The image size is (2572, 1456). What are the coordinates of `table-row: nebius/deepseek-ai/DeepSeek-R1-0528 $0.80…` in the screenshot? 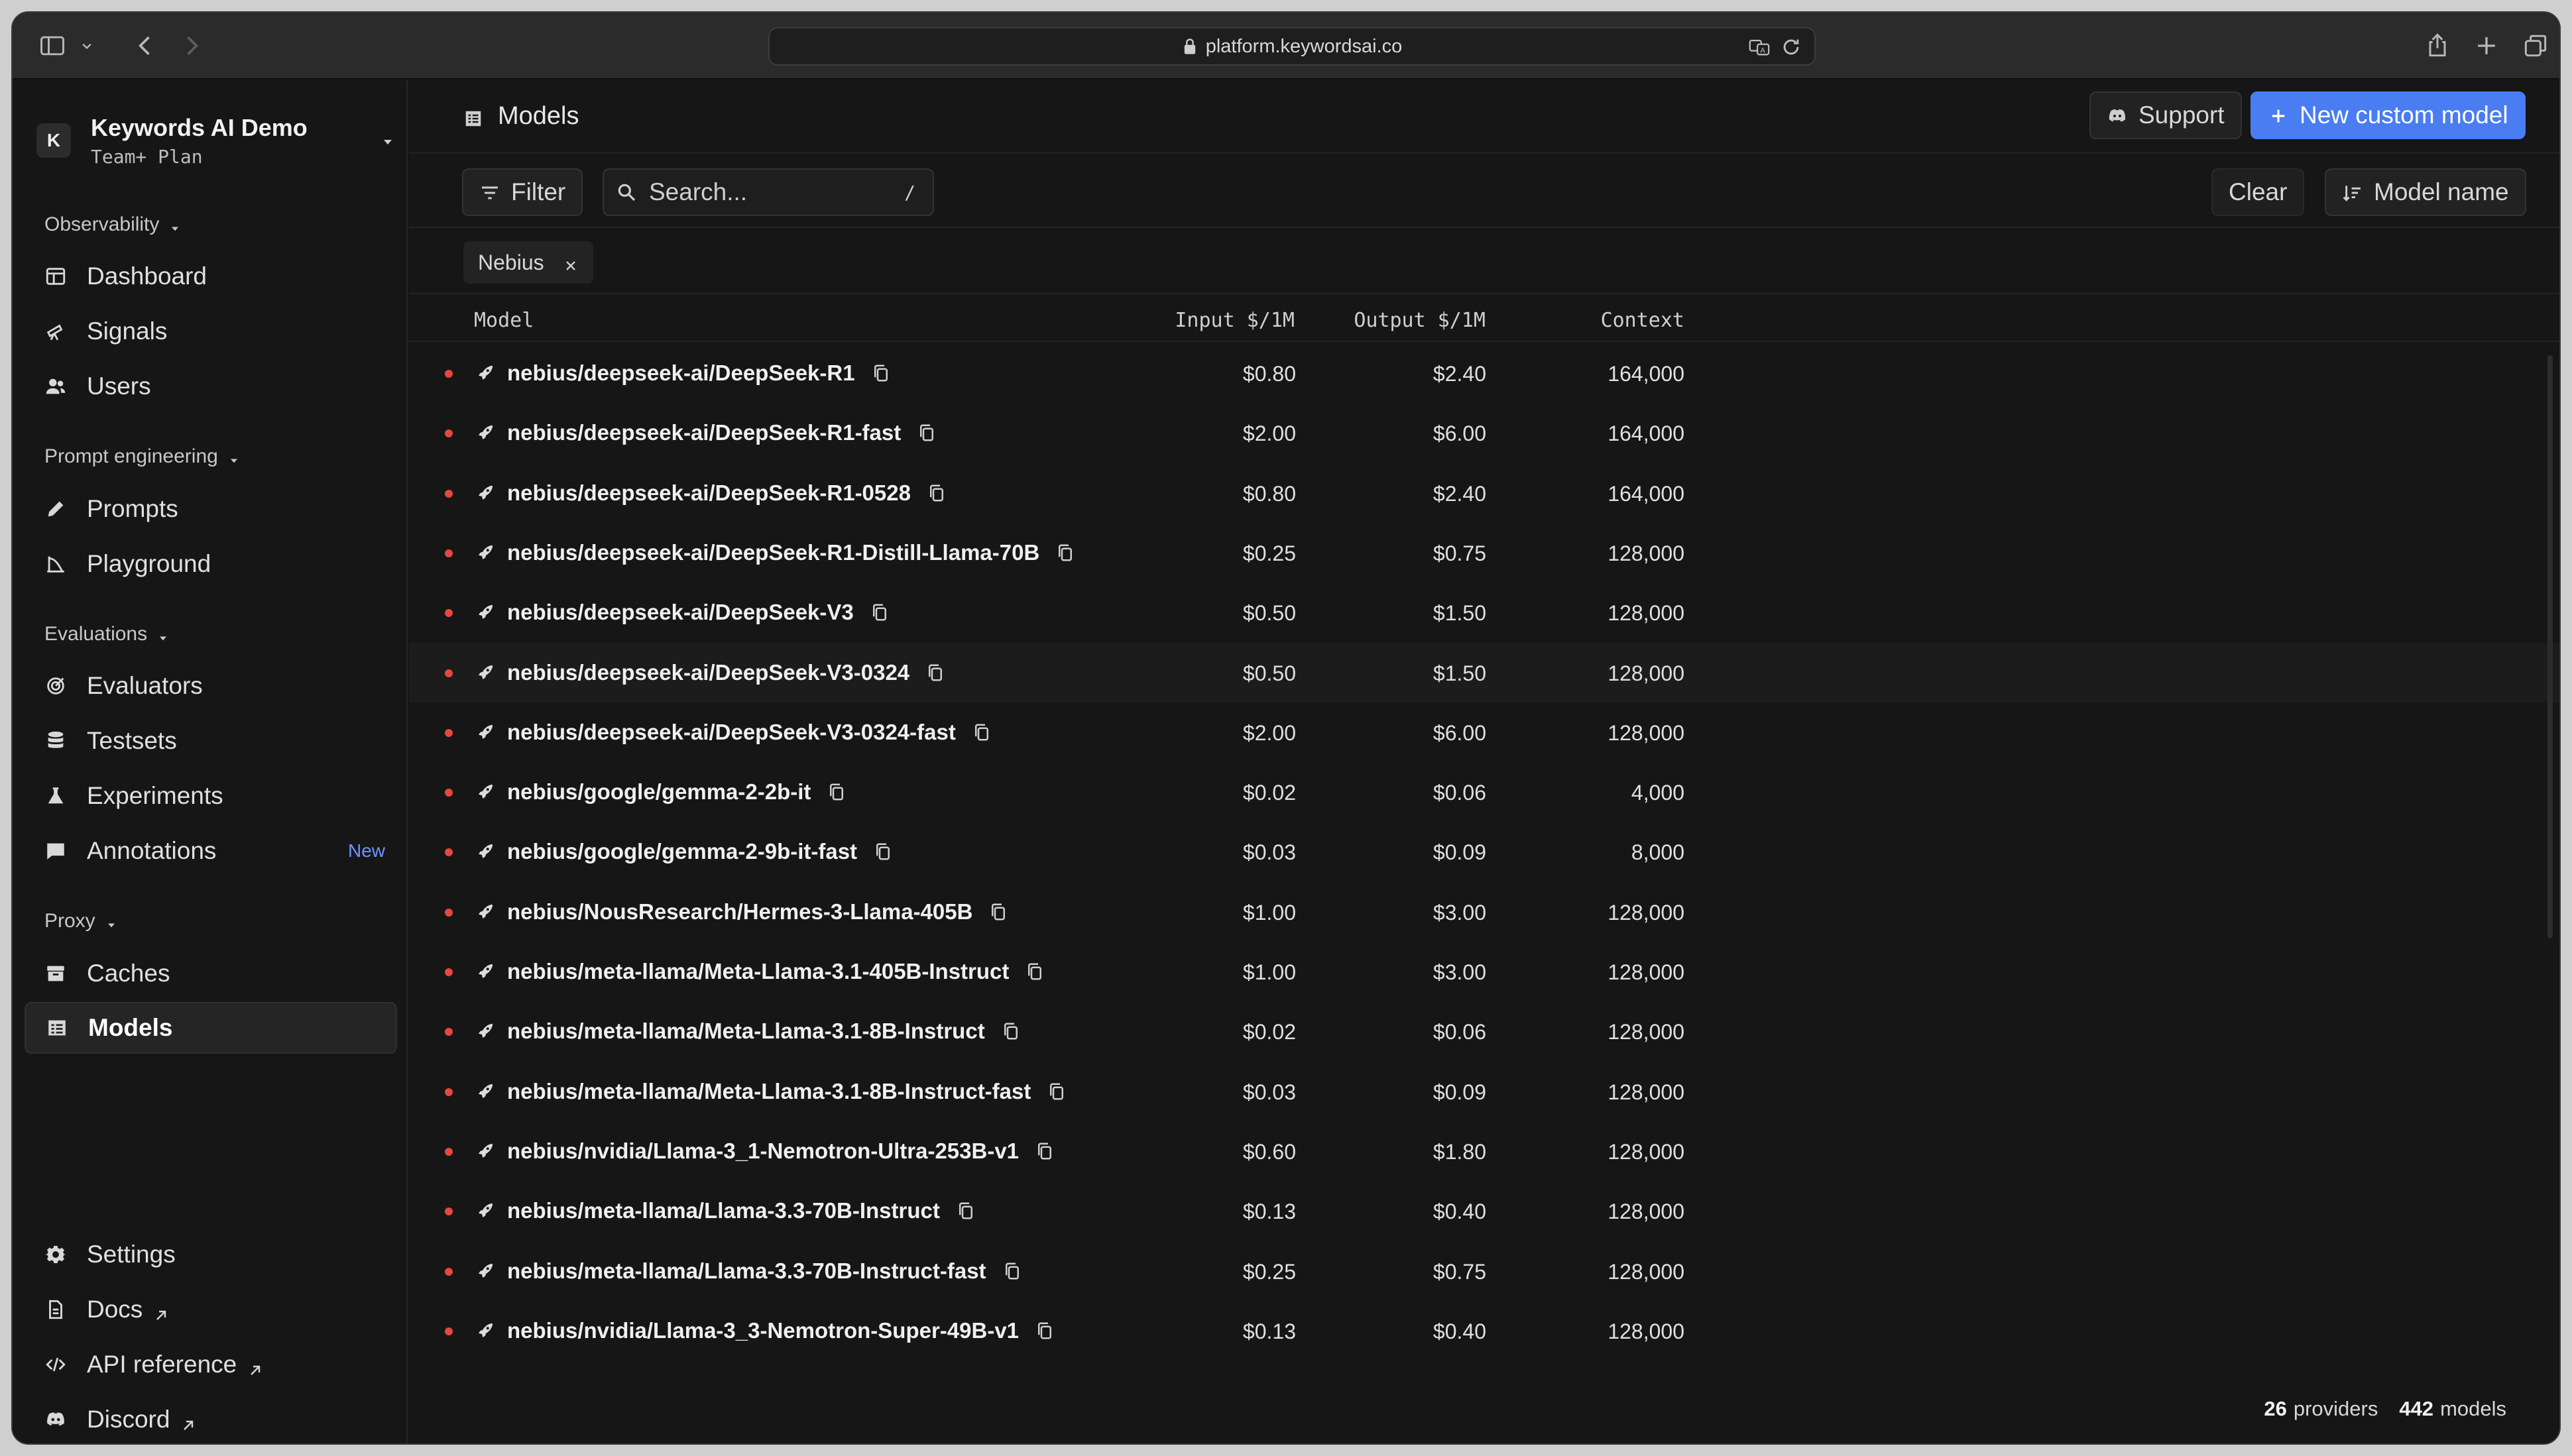 It's located at (1484, 493).